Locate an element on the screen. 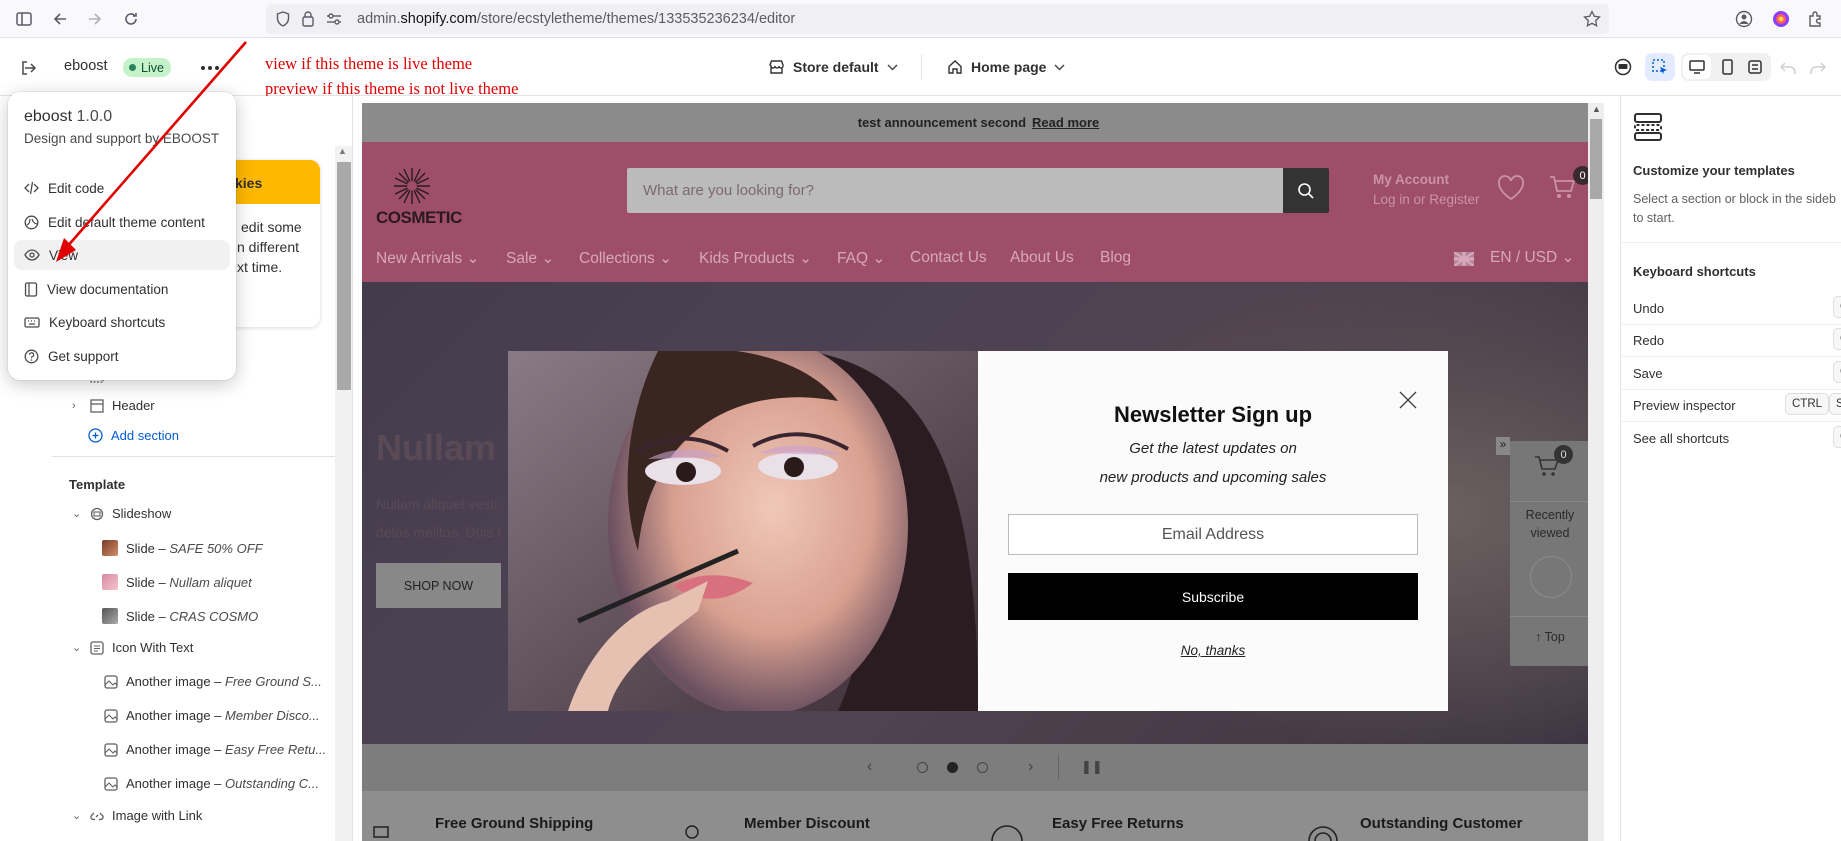  back-icon is located at coordinates (60, 19).